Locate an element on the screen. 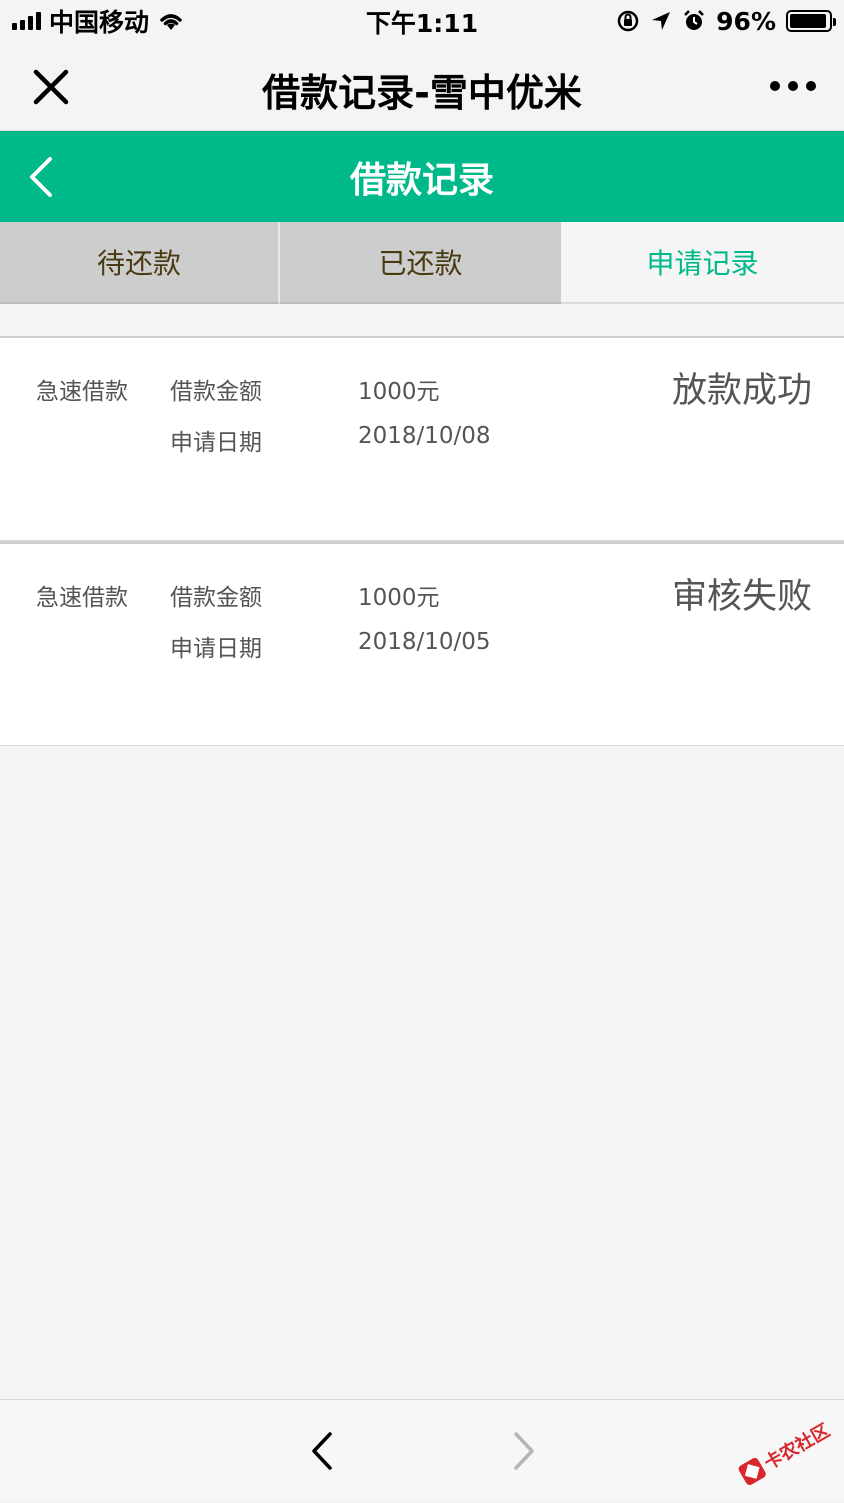 This screenshot has width=844, height=1503. location-arrow-icon is located at coordinates (661, 21).